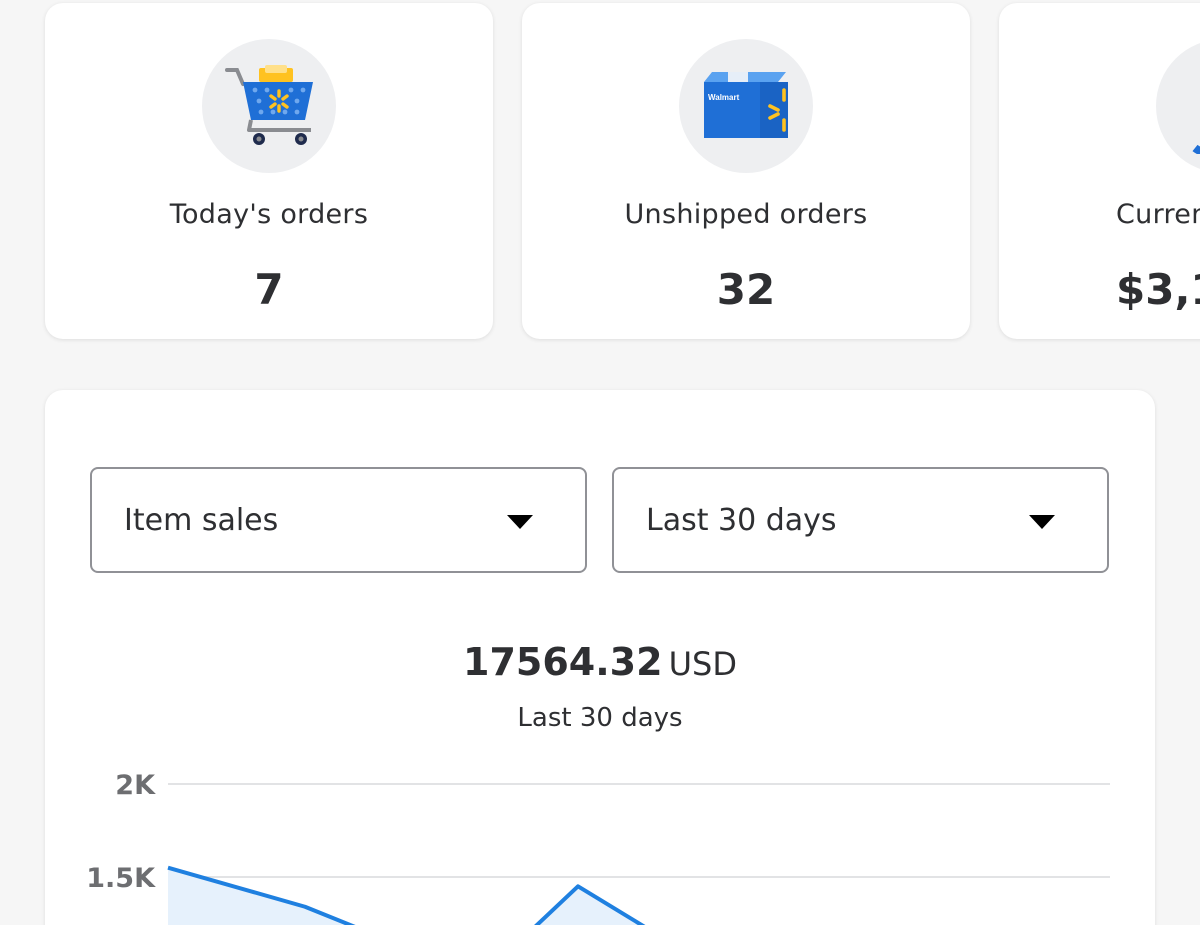 The height and width of the screenshot is (925, 1200). I want to click on sales-amount: 17564.32, so click(563, 662).